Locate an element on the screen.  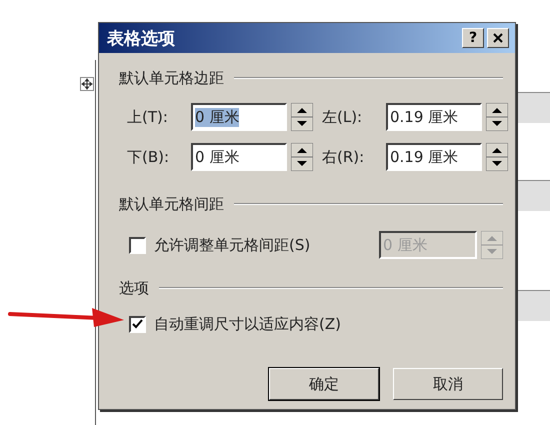
close-button is located at coordinates (498, 38).